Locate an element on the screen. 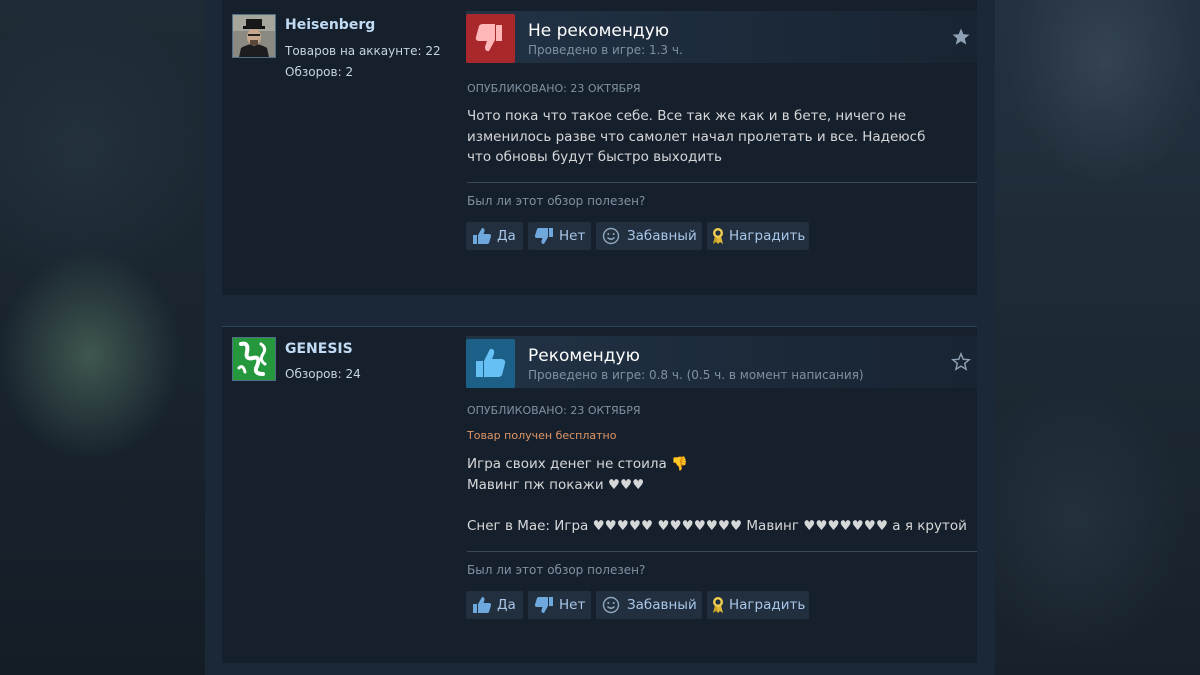 The width and height of the screenshot is (1200, 675). review-verdict: Рекомендую is located at coordinates (584, 356).